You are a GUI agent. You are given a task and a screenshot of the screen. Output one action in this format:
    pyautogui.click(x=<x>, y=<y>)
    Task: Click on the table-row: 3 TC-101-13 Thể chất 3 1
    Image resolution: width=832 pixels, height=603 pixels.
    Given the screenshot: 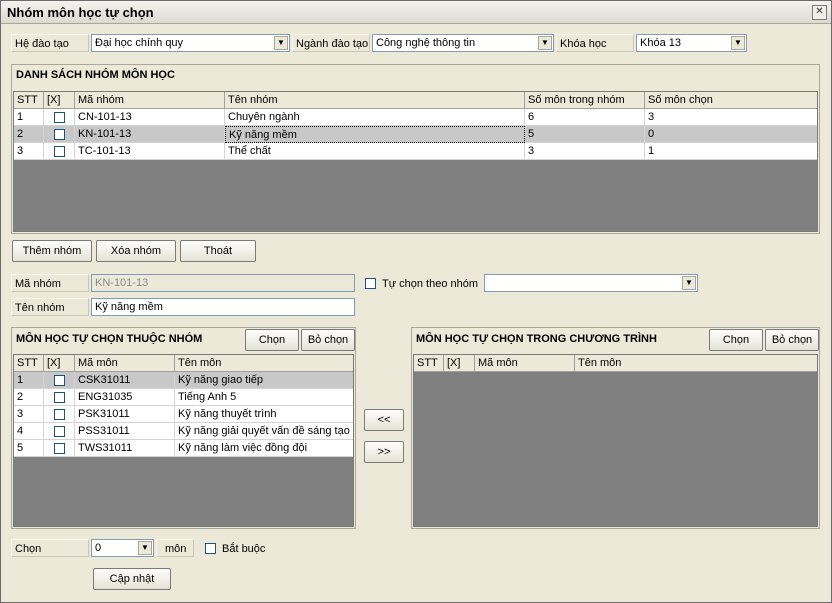 What is the action you would take?
    pyautogui.click(x=415, y=151)
    